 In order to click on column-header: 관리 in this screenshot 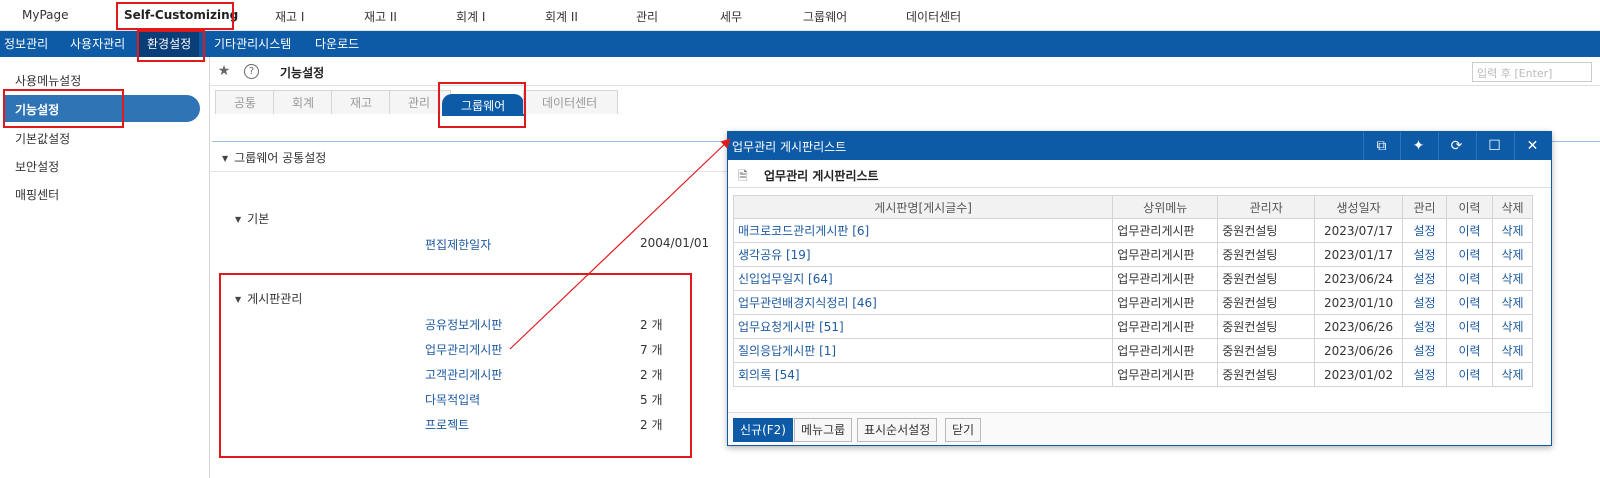, I will do `click(1425, 207)`.